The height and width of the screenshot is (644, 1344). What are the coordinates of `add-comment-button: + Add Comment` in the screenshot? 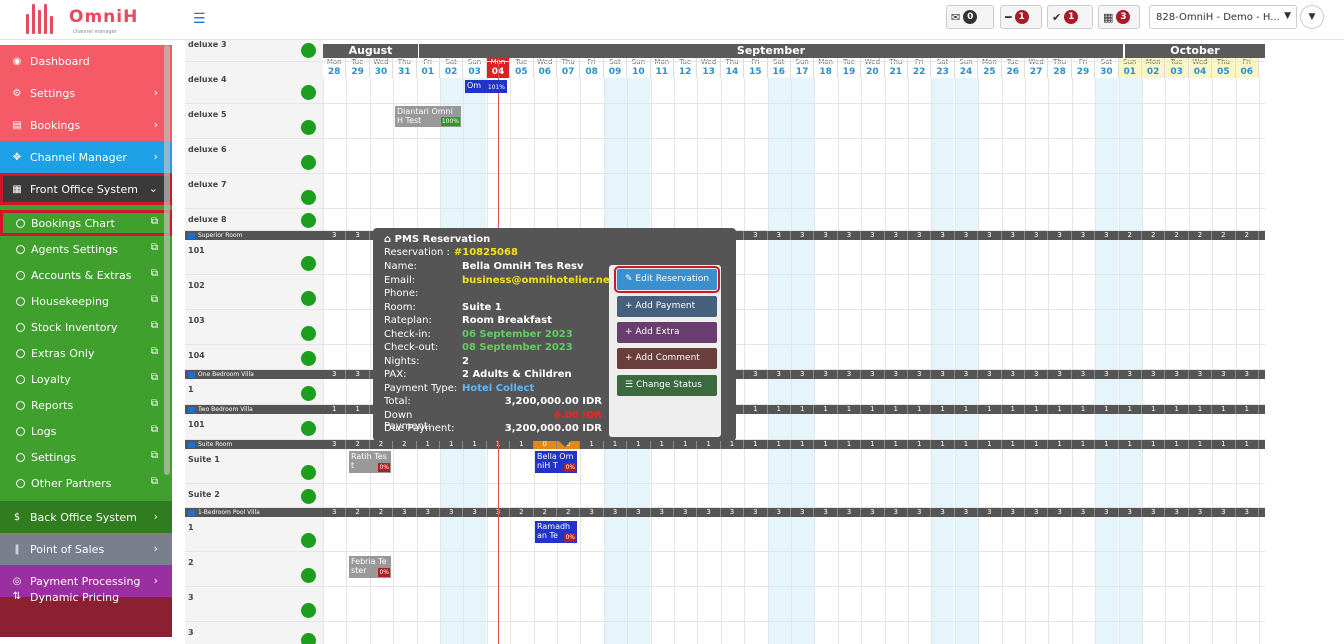 It's located at (667, 358).